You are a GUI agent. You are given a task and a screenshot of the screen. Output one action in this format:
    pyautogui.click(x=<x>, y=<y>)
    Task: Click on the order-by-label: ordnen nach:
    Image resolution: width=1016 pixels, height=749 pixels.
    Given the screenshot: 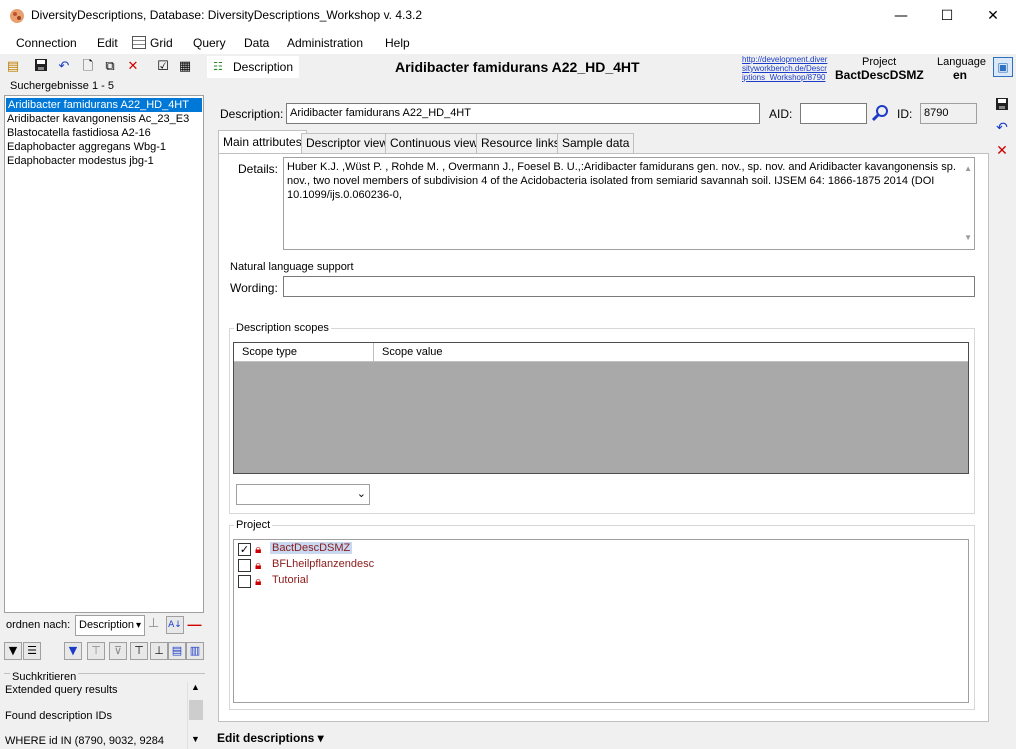 What is the action you would take?
    pyautogui.click(x=38, y=625)
    